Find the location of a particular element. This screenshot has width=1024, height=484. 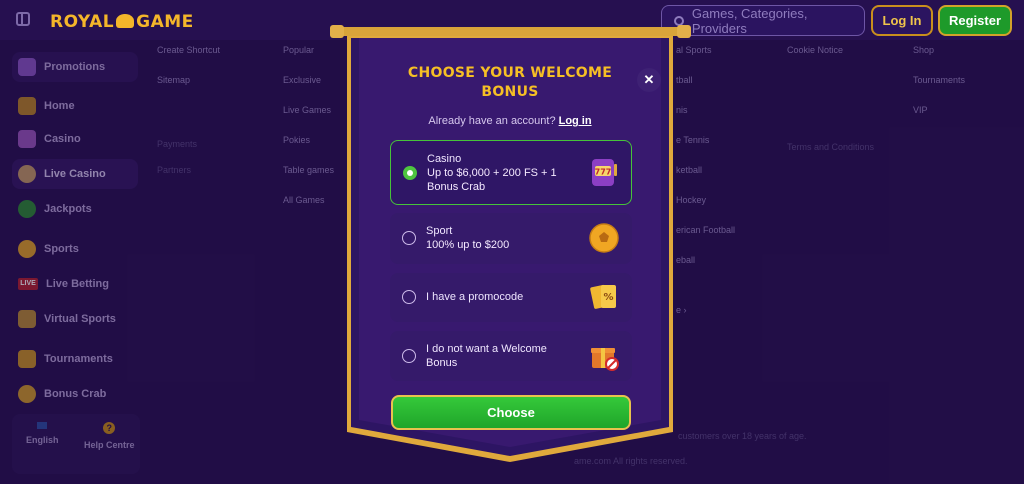

option-title: I do not want a Welcome is located at coordinates (486, 349).